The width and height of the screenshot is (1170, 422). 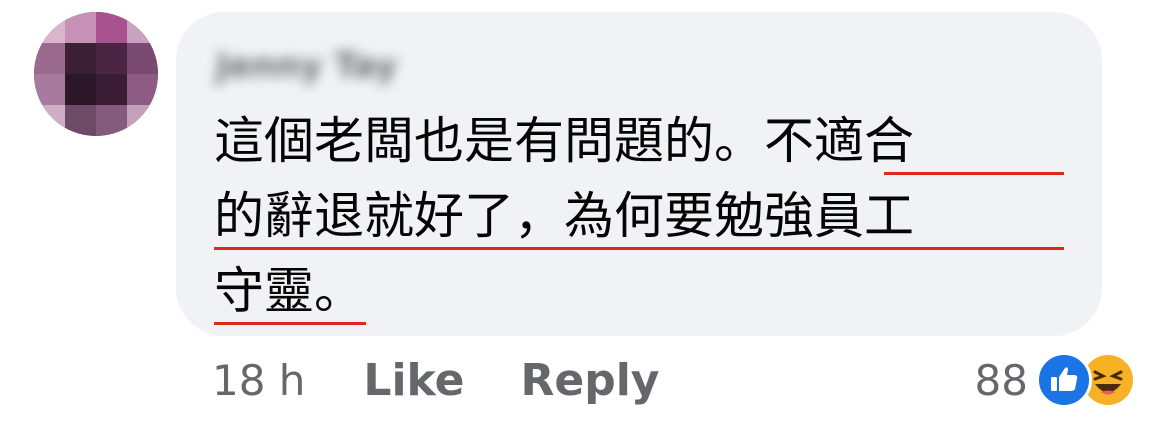 I want to click on reaction-count: 88, so click(x=1001, y=380).